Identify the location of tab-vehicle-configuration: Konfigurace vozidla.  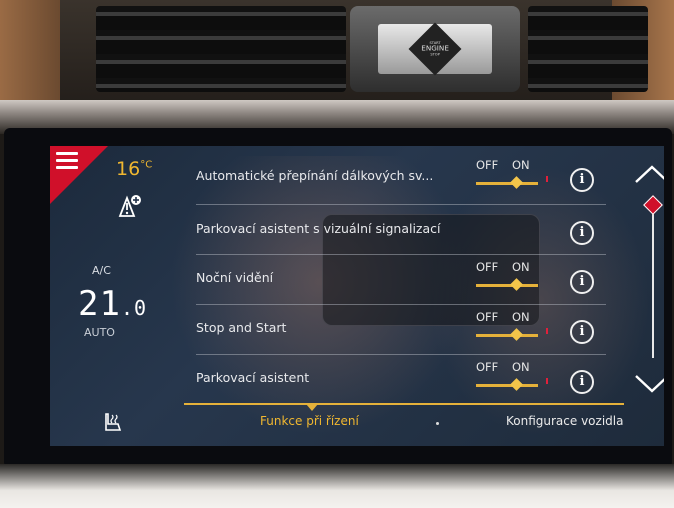
(564, 421).